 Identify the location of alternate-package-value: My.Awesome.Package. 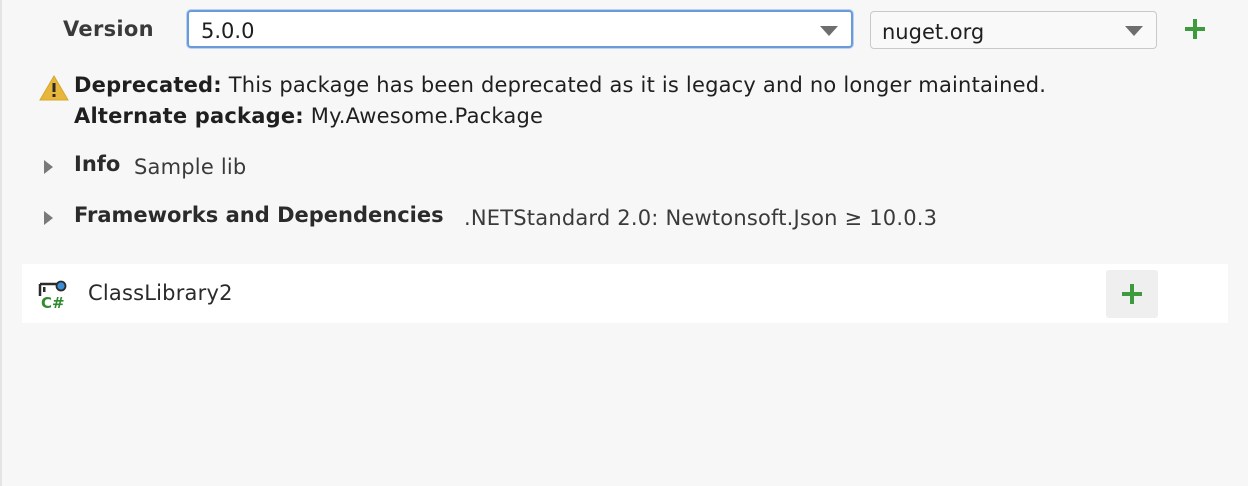
(427, 116).